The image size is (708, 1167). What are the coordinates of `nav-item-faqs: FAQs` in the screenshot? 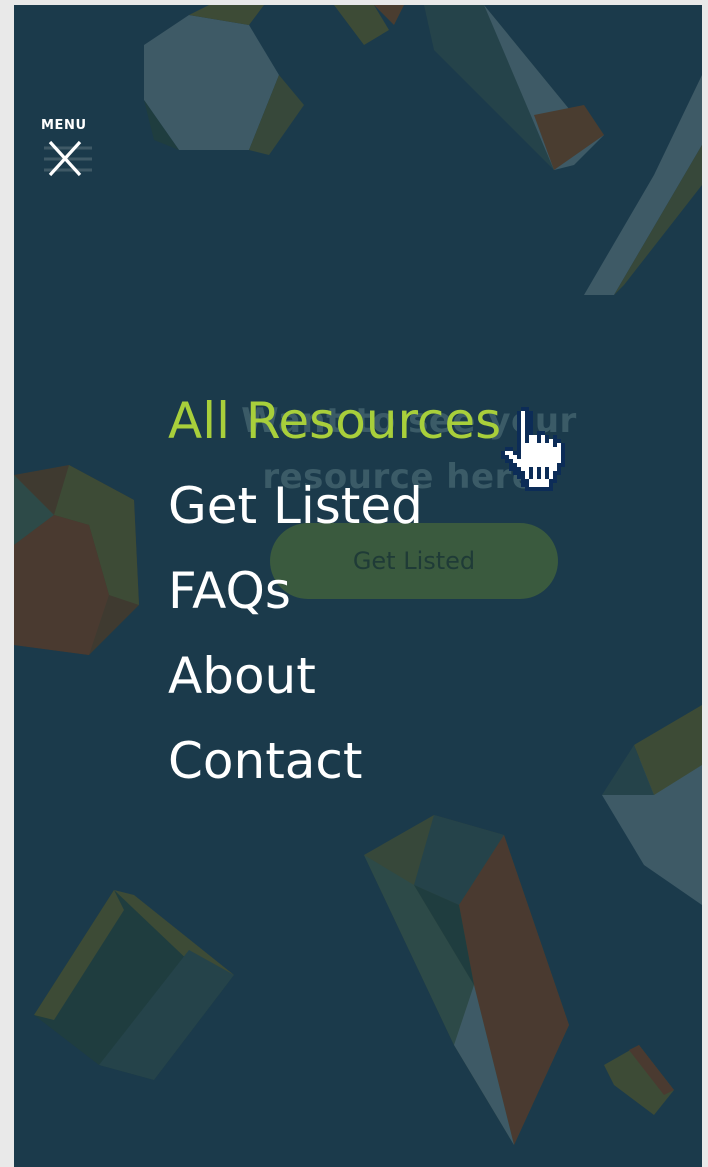 It's located at (334, 591).